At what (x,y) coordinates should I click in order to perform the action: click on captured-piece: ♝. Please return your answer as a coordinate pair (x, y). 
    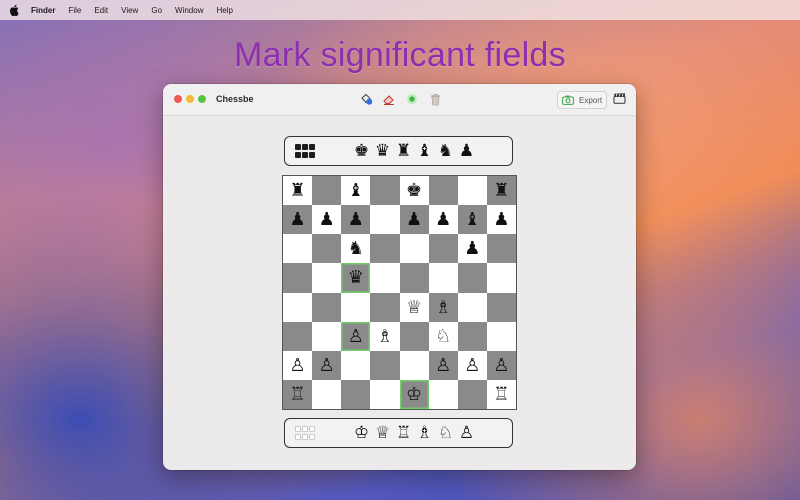
    Looking at the image, I should click on (424, 151).